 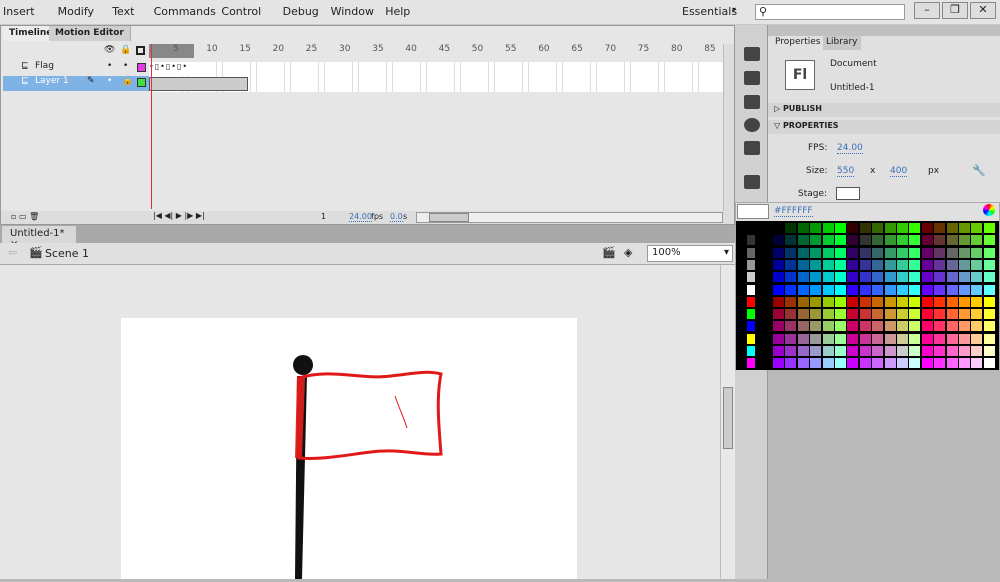 What do you see at coordinates (90, 33) in the screenshot?
I see `tab-motion-editor: Motion Editor` at bounding box center [90, 33].